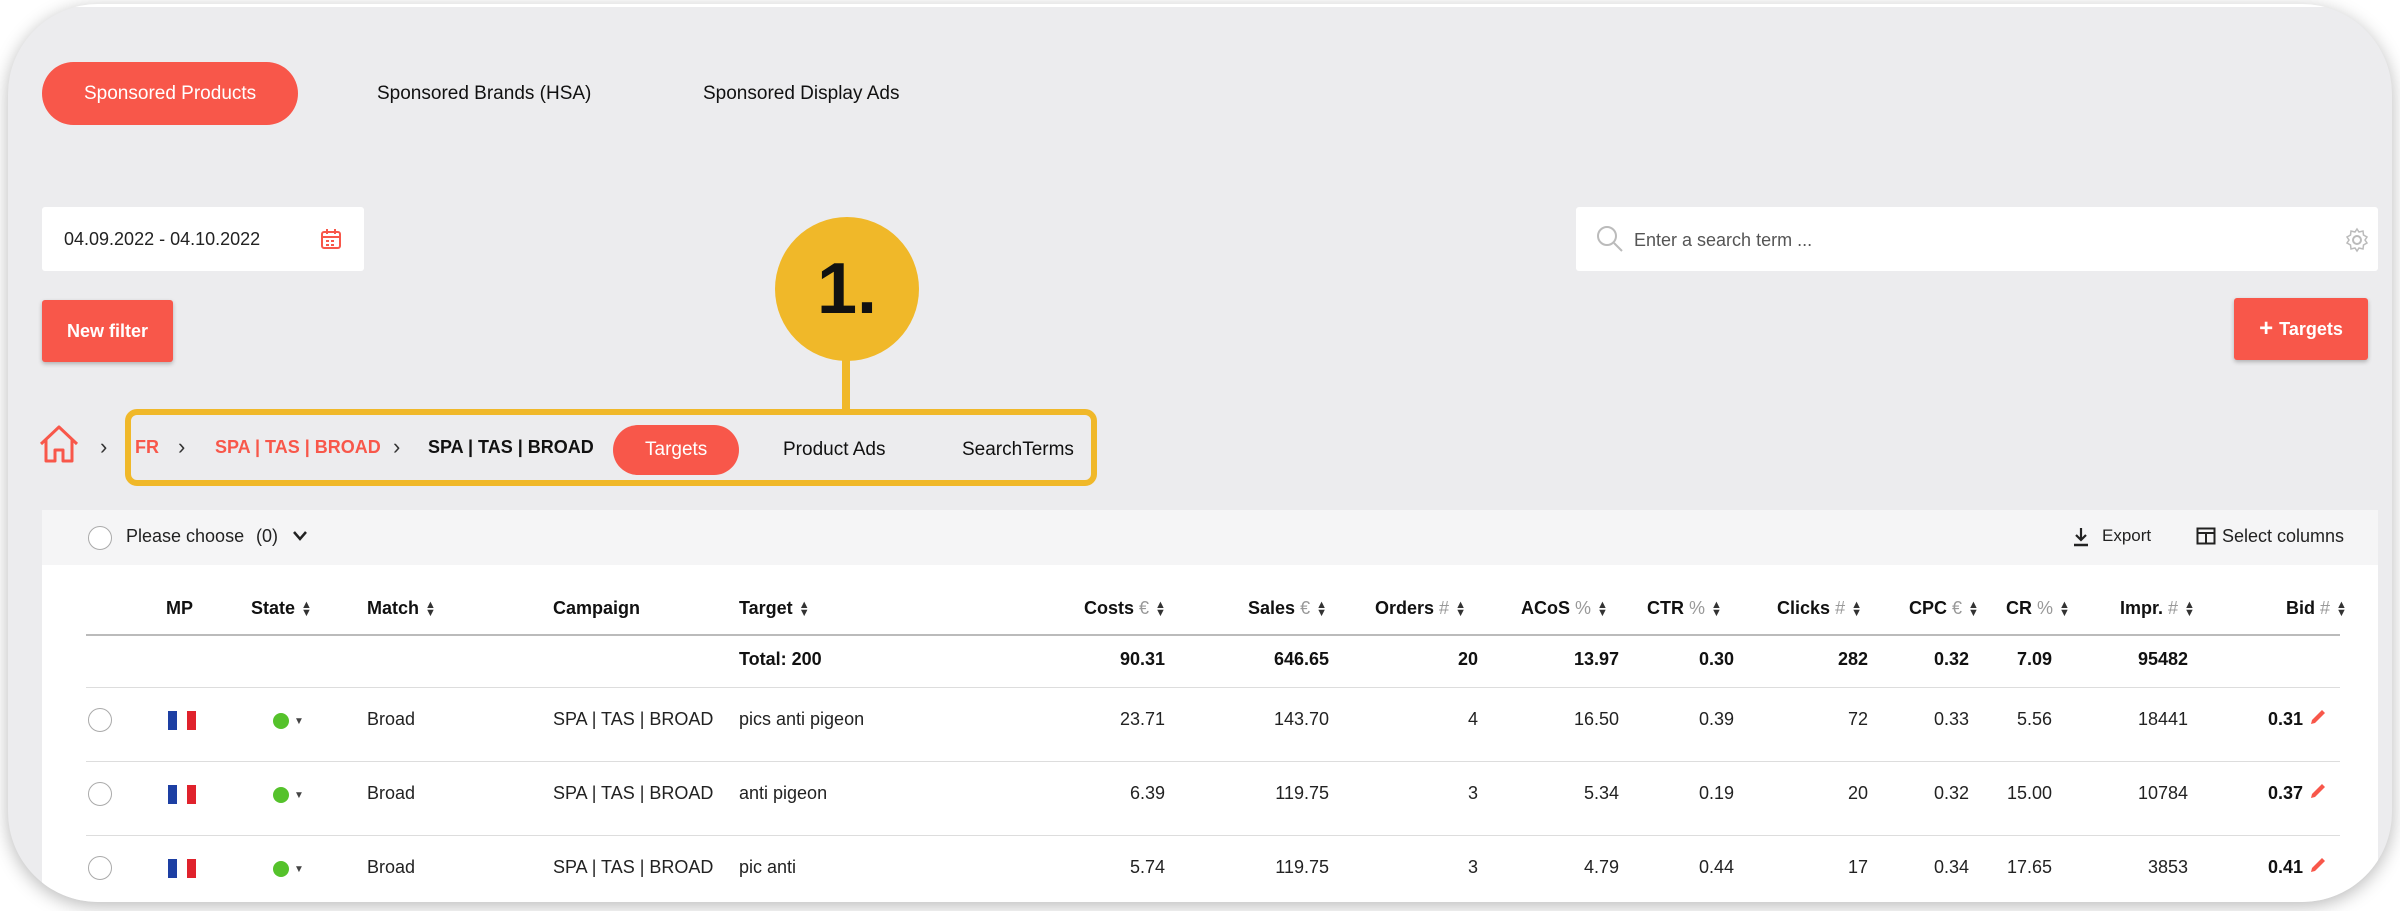 The image size is (2400, 911). What do you see at coordinates (801, 93) in the screenshot?
I see `tab-sponsored-display-ads: Sponsored Display Ads` at bounding box center [801, 93].